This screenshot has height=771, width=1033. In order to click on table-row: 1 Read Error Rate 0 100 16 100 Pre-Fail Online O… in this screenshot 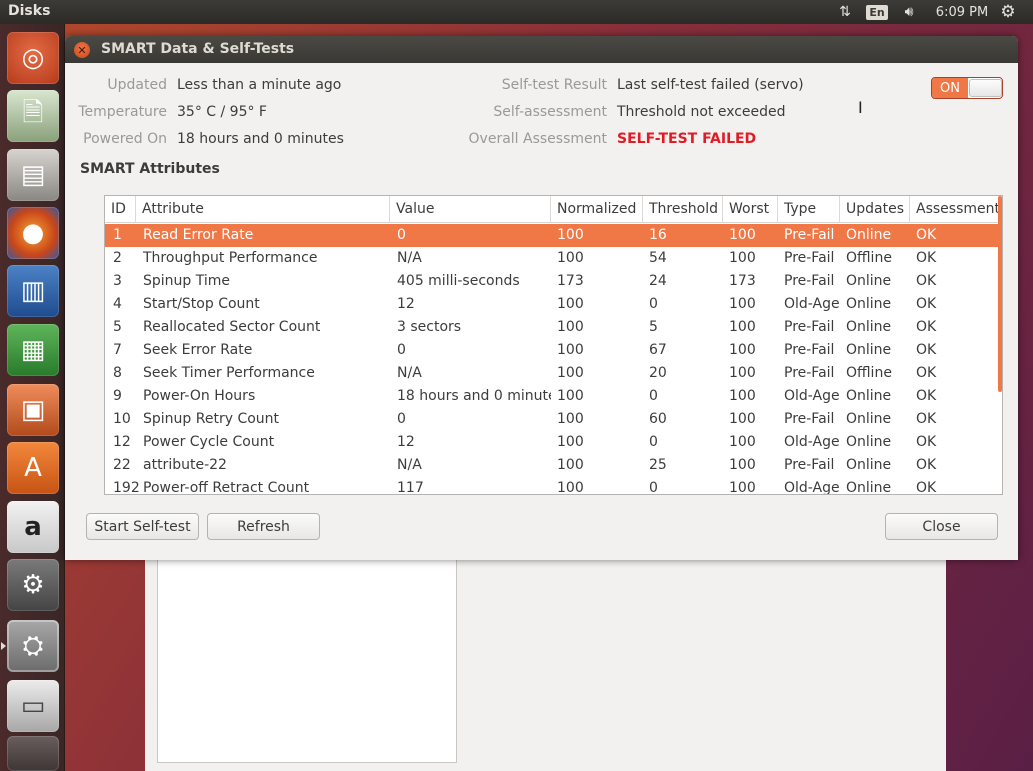, I will do `click(553, 235)`.